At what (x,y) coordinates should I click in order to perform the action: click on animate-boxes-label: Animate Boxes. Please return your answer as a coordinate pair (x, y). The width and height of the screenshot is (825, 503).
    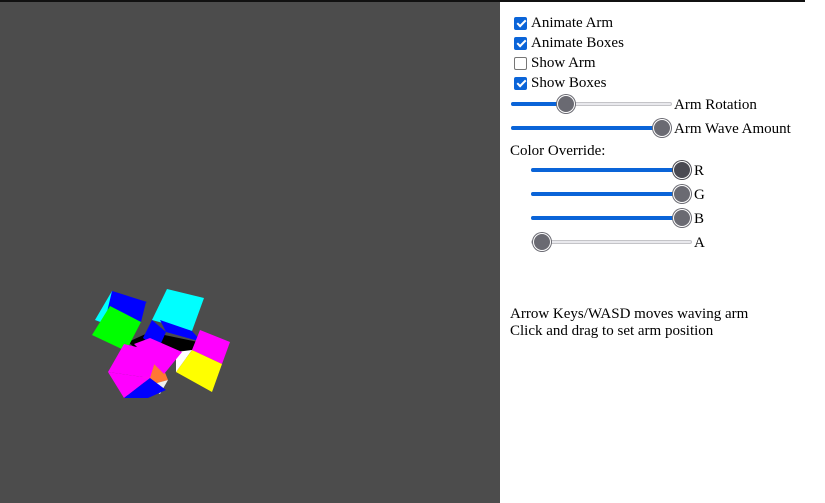
    Looking at the image, I should click on (577, 43).